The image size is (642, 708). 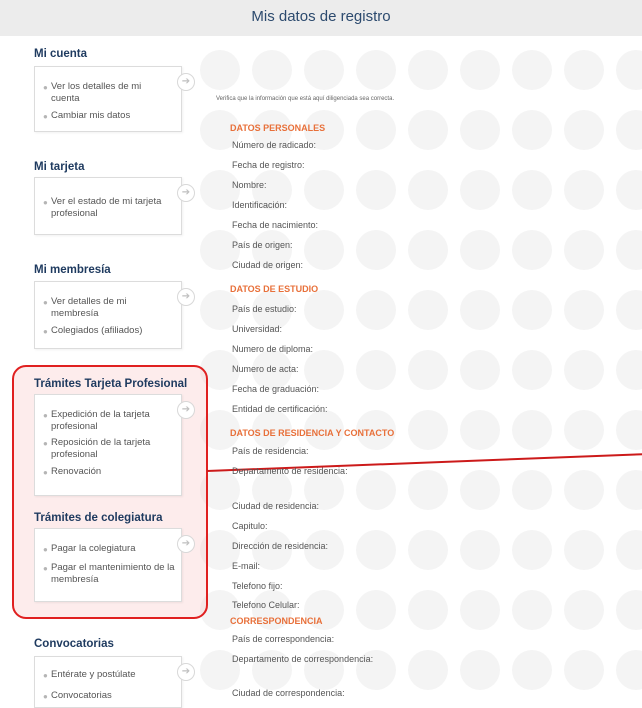 I want to click on section-title-convocatorias: Convocatorias, so click(x=74, y=644).